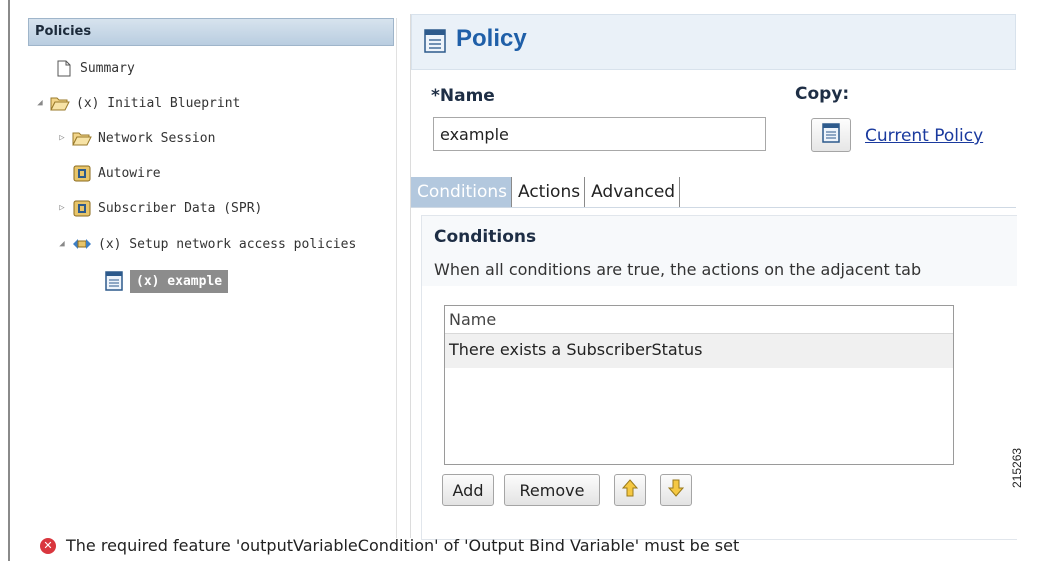 The height and width of the screenshot is (561, 1042). What do you see at coordinates (64, 68) in the screenshot?
I see `page-icon` at bounding box center [64, 68].